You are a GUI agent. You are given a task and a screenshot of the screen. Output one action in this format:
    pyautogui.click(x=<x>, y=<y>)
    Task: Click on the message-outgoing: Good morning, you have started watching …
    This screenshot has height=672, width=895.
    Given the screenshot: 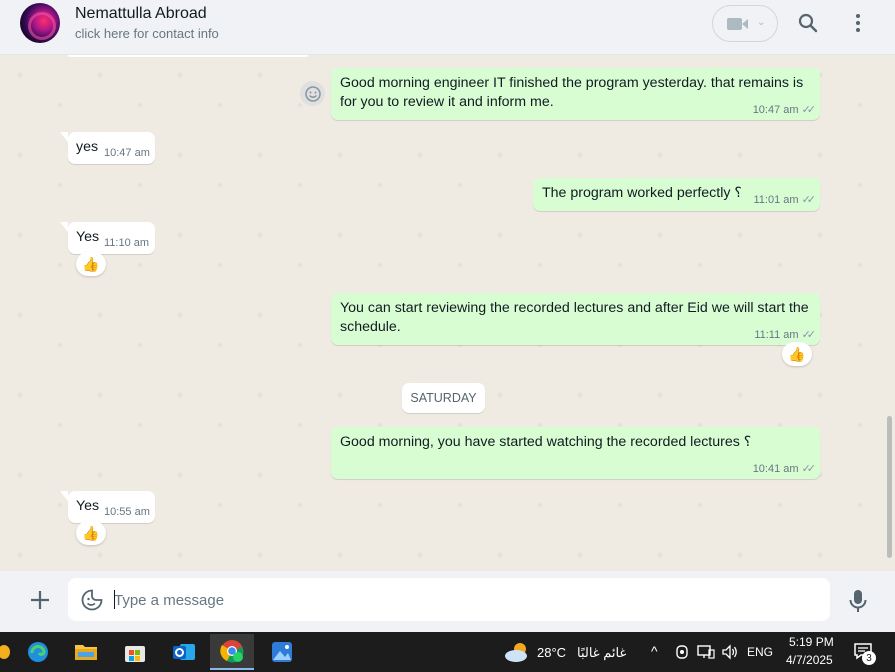 What is the action you would take?
    pyautogui.click(x=575, y=453)
    